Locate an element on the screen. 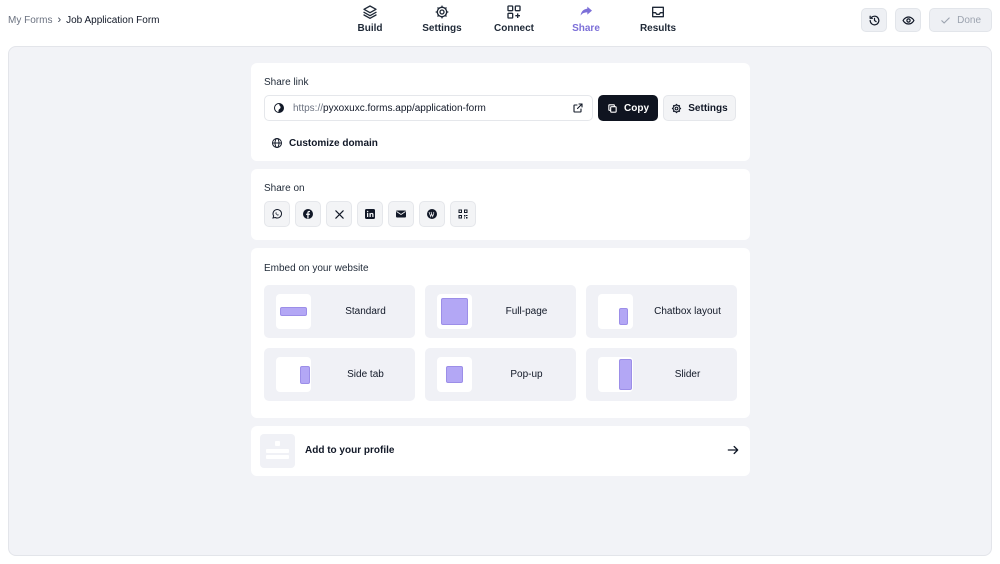  copy-icon is located at coordinates (612, 108).